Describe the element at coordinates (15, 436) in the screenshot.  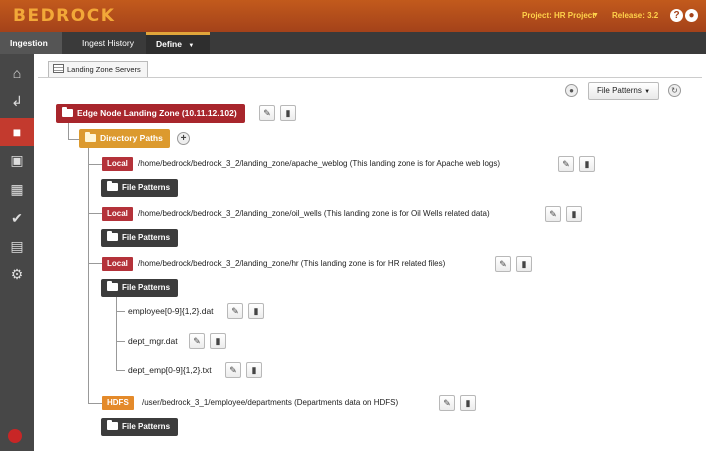
I see `brand-dot` at that location.